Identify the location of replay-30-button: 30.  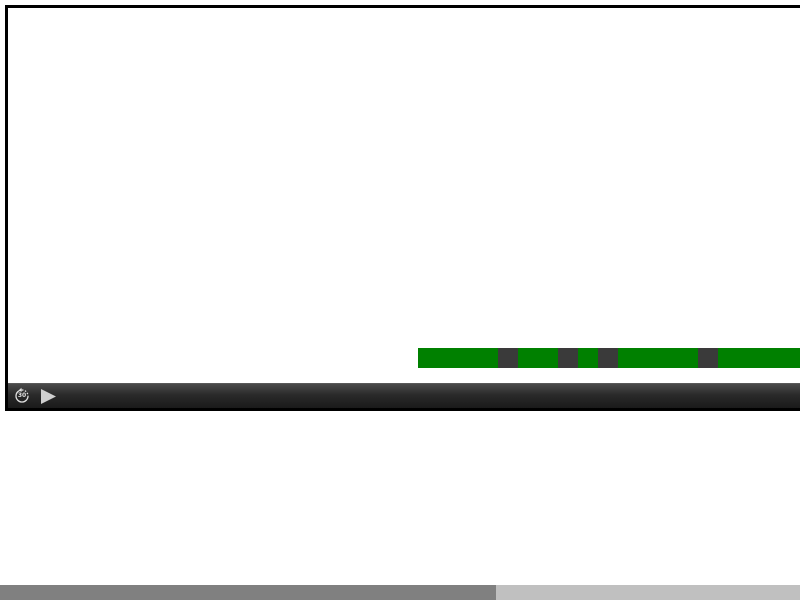
(22, 396).